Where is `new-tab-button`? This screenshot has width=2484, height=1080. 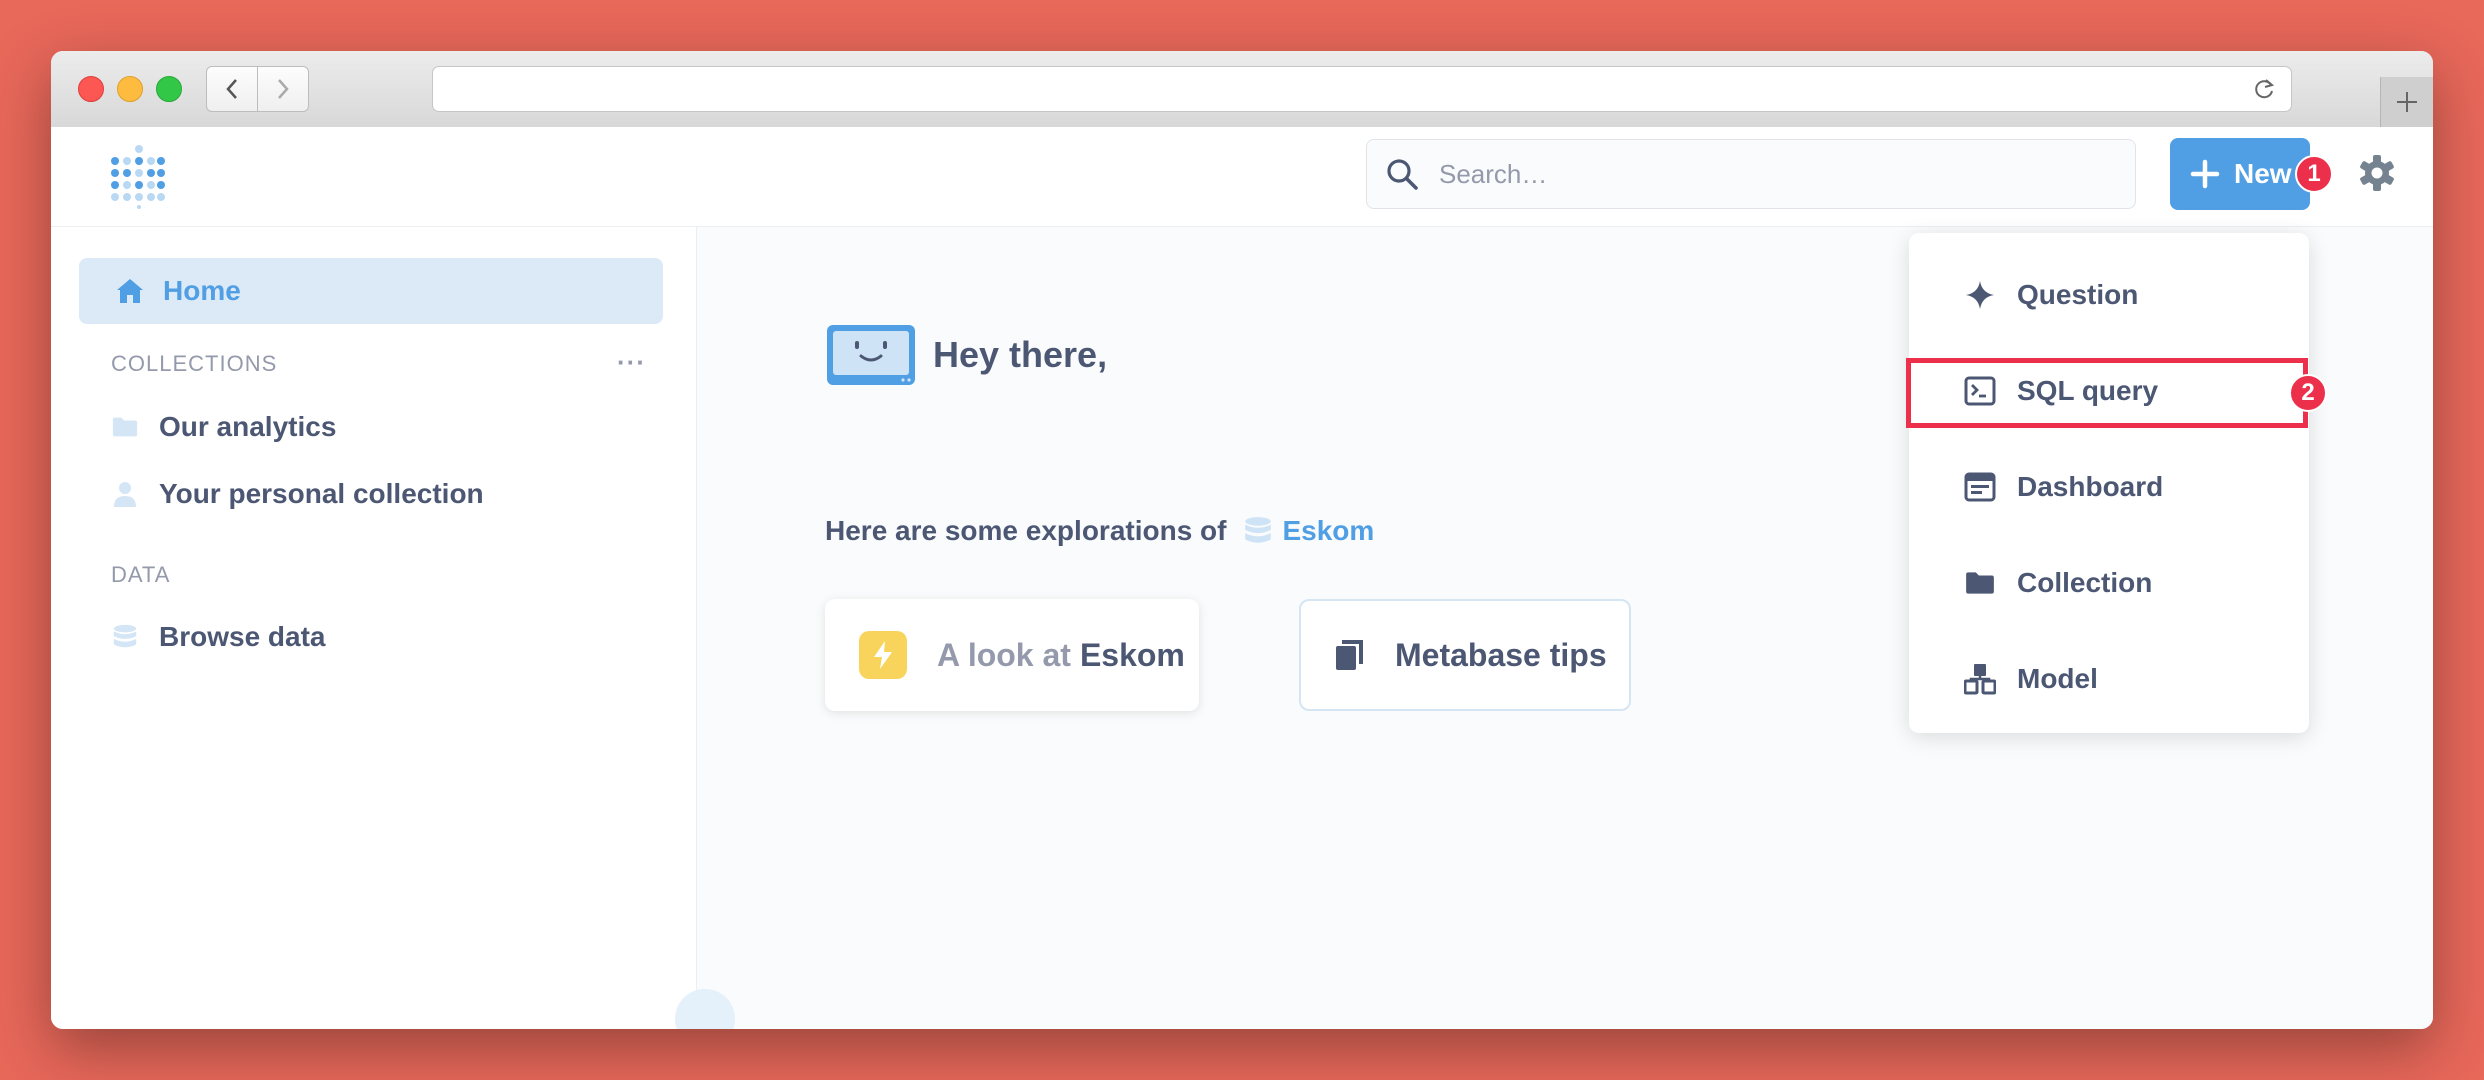
new-tab-button is located at coordinates (2406, 102).